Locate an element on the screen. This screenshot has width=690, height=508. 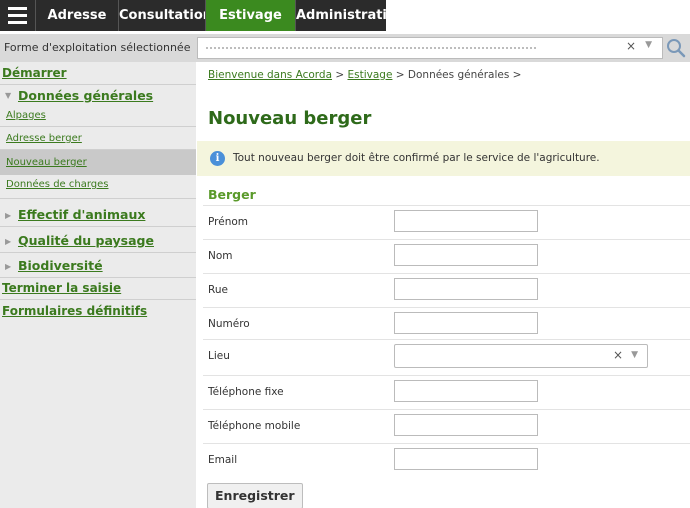
farm-select-dropdown: × ▼ is located at coordinates (430, 48).